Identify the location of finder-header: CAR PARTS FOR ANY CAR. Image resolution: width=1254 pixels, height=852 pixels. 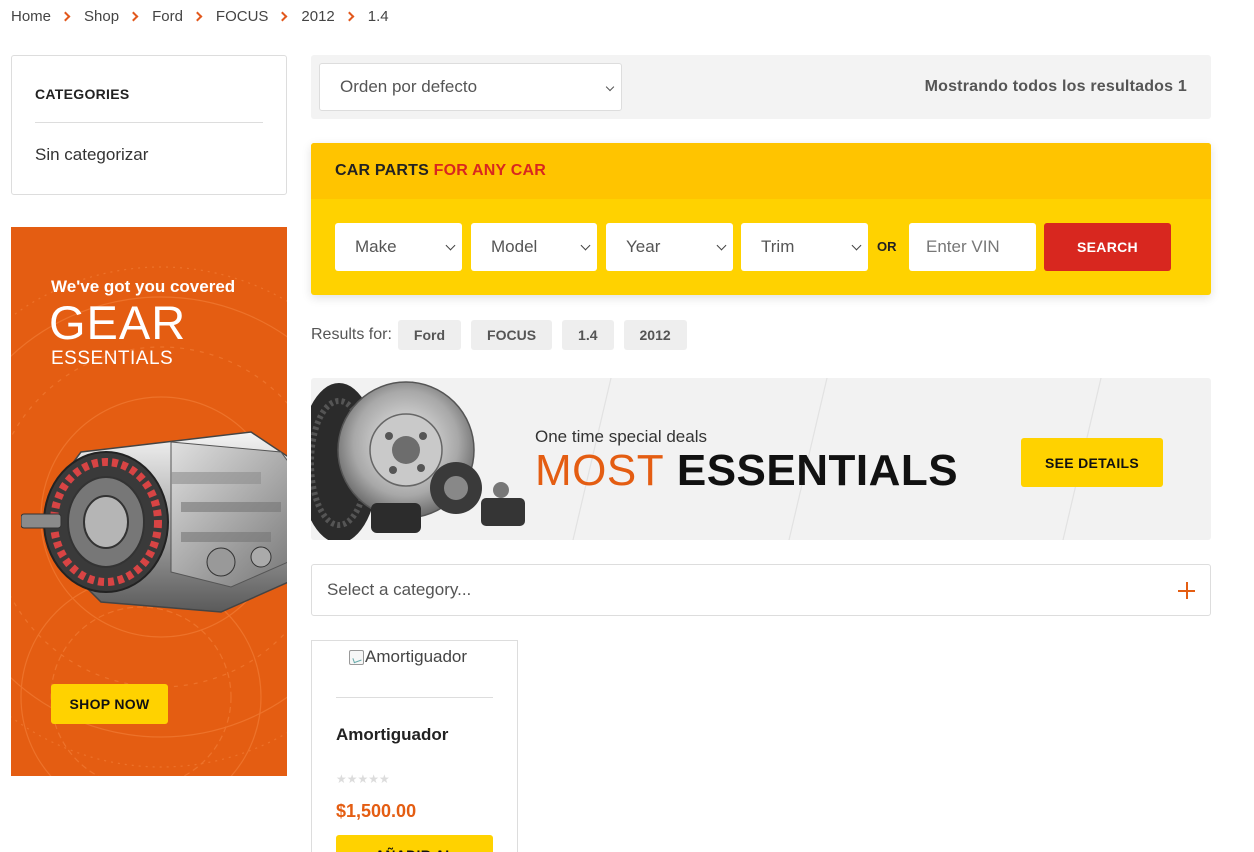
(761, 171).